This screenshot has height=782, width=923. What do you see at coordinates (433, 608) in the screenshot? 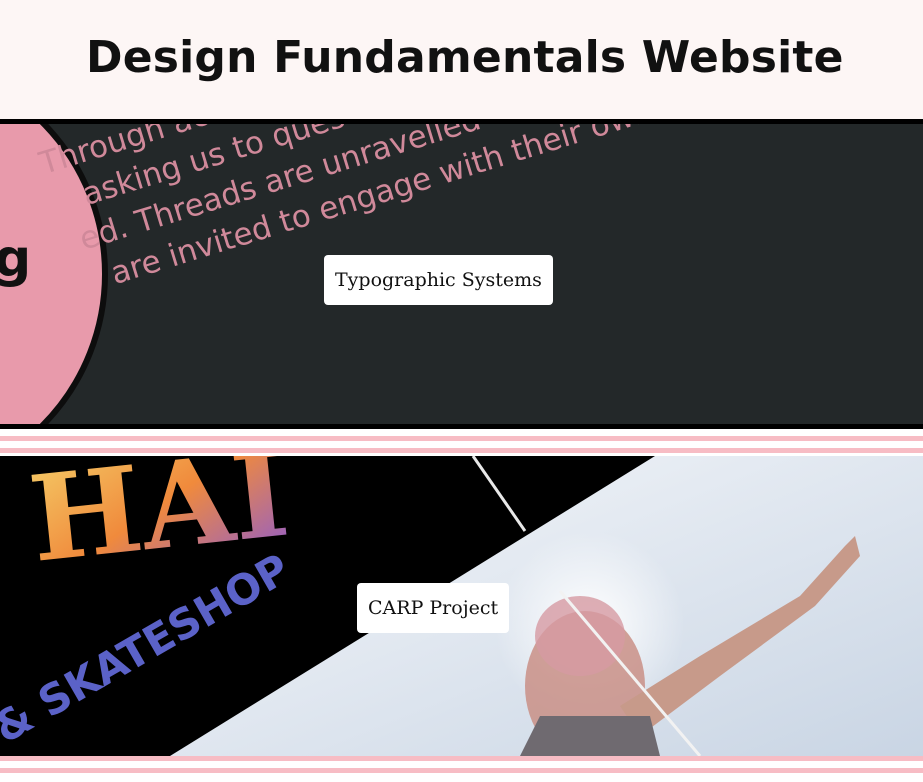
I see `project-label: CARP Project` at bounding box center [433, 608].